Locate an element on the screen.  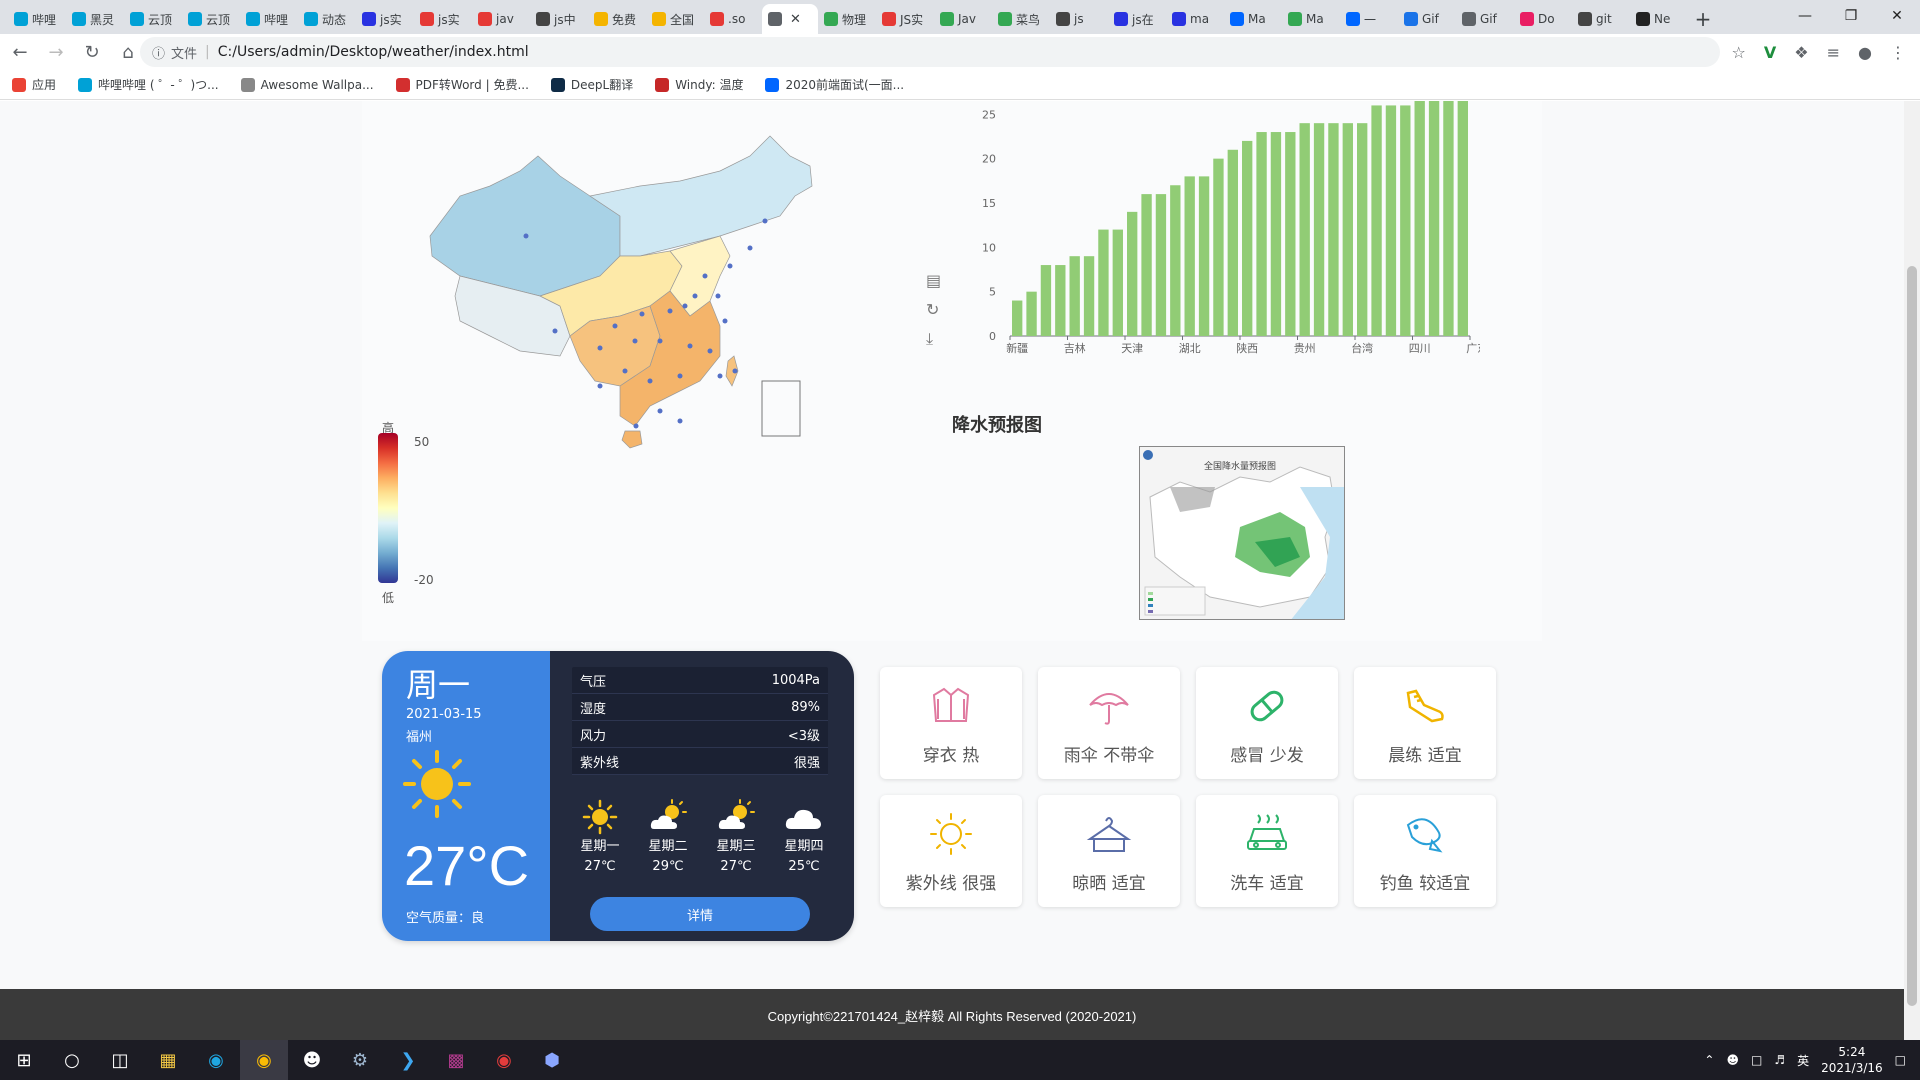
browser-tab: Ma is located at coordinates (1311, 19).